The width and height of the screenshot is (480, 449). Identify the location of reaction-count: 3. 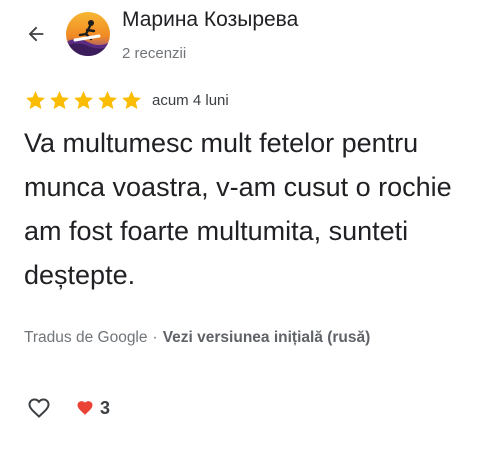
(105, 407).